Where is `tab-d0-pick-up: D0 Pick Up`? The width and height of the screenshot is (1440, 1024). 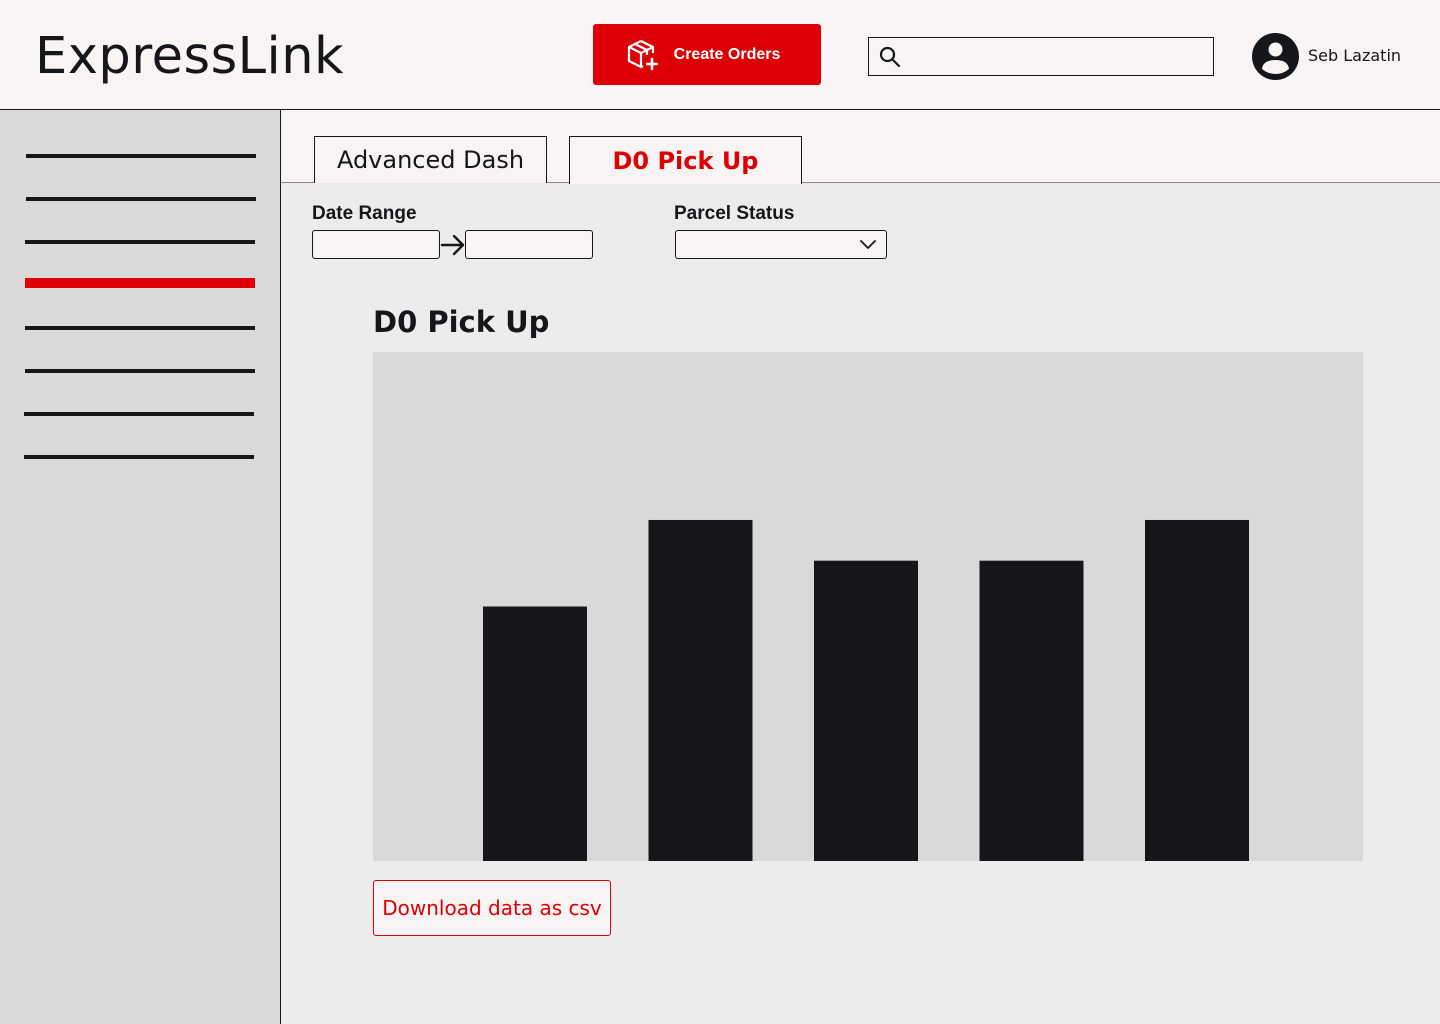 tab-d0-pick-up: D0 Pick Up is located at coordinates (685, 160).